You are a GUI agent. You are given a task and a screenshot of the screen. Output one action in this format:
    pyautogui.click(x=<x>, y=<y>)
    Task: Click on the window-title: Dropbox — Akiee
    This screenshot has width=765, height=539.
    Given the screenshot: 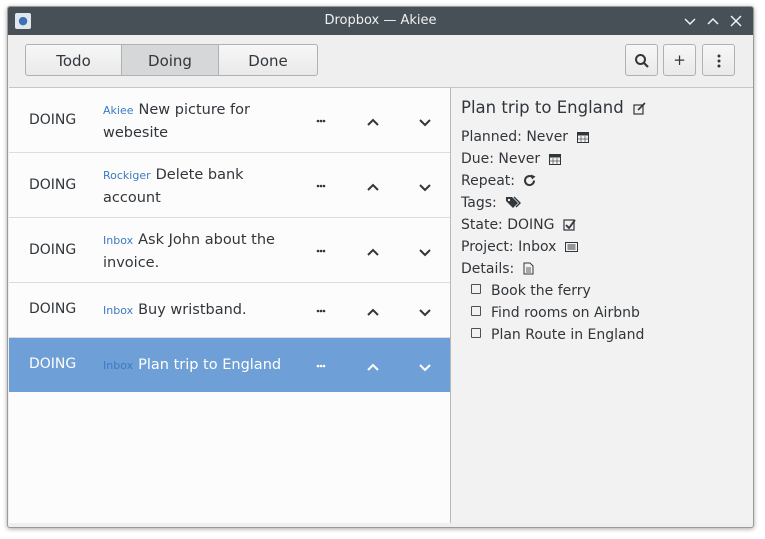 What is the action you would take?
    pyautogui.click(x=380, y=20)
    